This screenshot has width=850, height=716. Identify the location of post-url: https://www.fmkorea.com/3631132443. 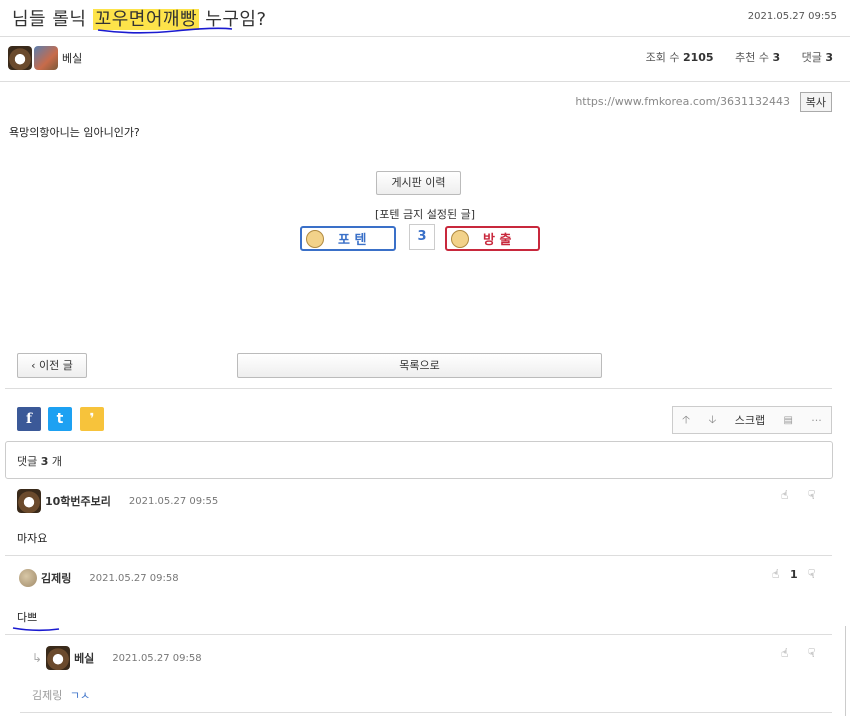
(682, 101).